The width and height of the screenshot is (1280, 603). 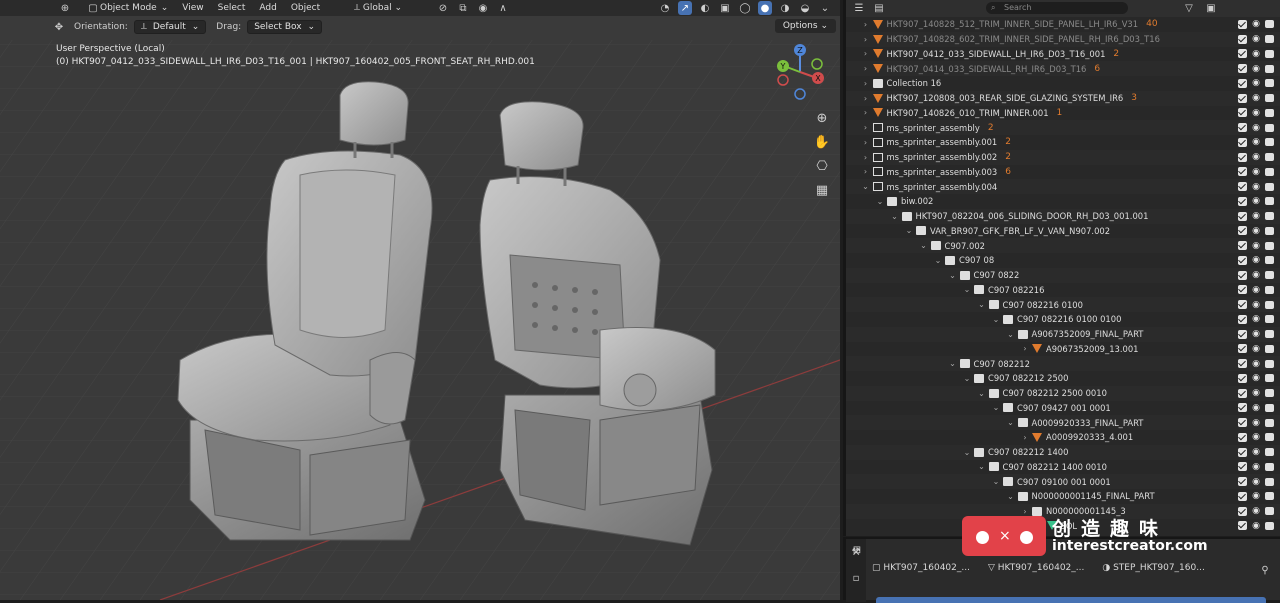 I want to click on outliner-row: ⌄ C907 082216 ◉, so click(x=1063, y=290).